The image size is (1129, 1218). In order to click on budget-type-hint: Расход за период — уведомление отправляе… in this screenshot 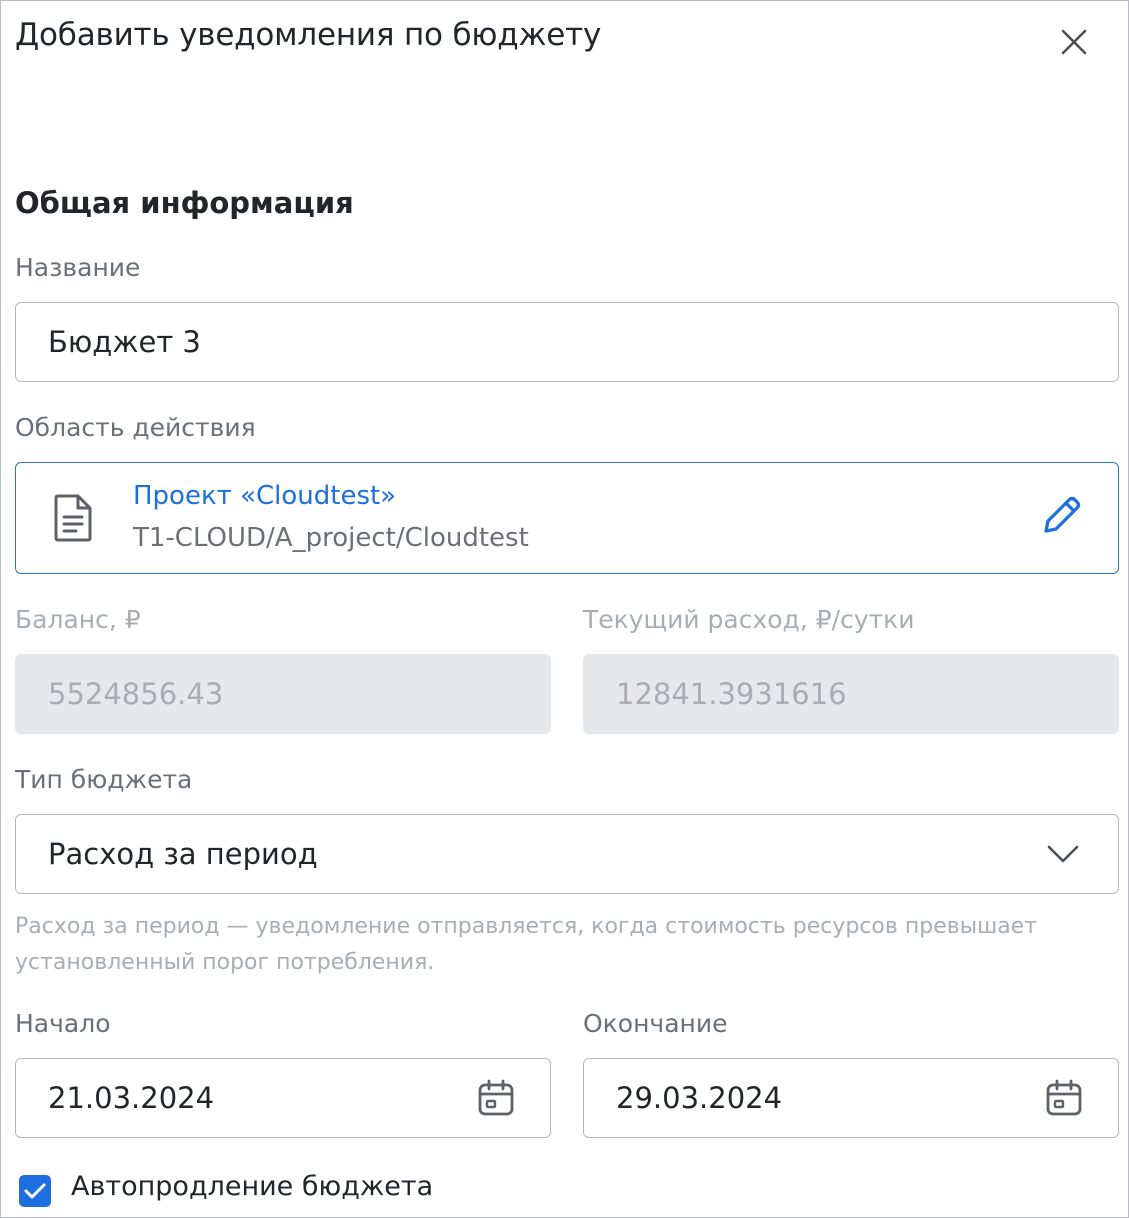, I will do `click(526, 944)`.